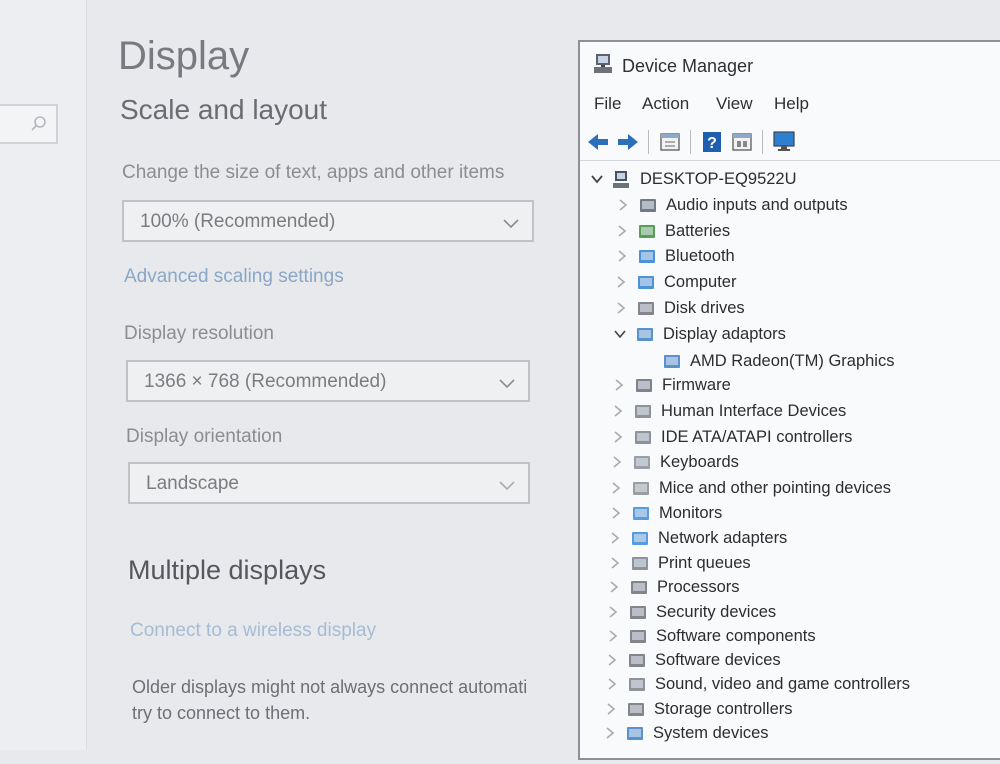 Image resolution: width=1000 pixels, height=764 pixels. I want to click on tree-item-label: Firmware, so click(696, 385).